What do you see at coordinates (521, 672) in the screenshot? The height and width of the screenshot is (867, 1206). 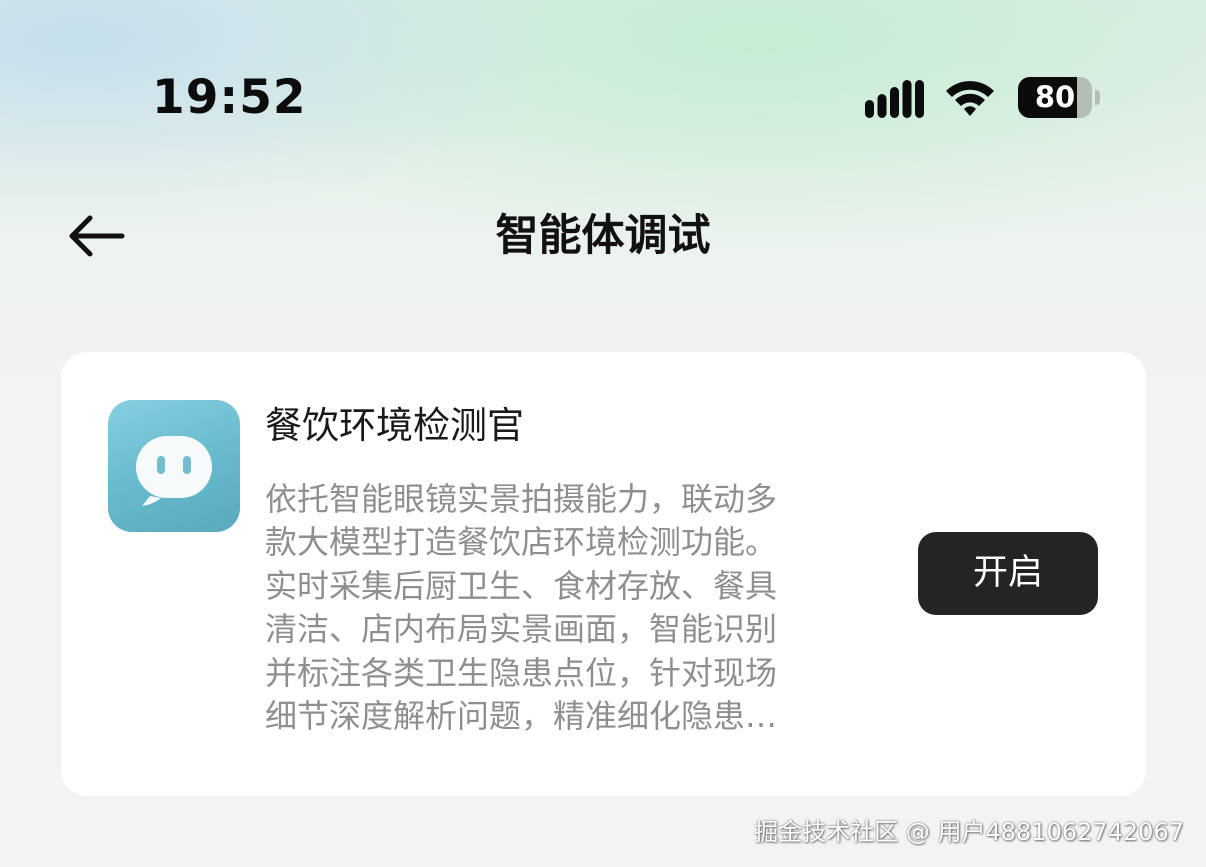 I see `description-line: 并标注各类卫生隐患点位，针对现场` at bounding box center [521, 672].